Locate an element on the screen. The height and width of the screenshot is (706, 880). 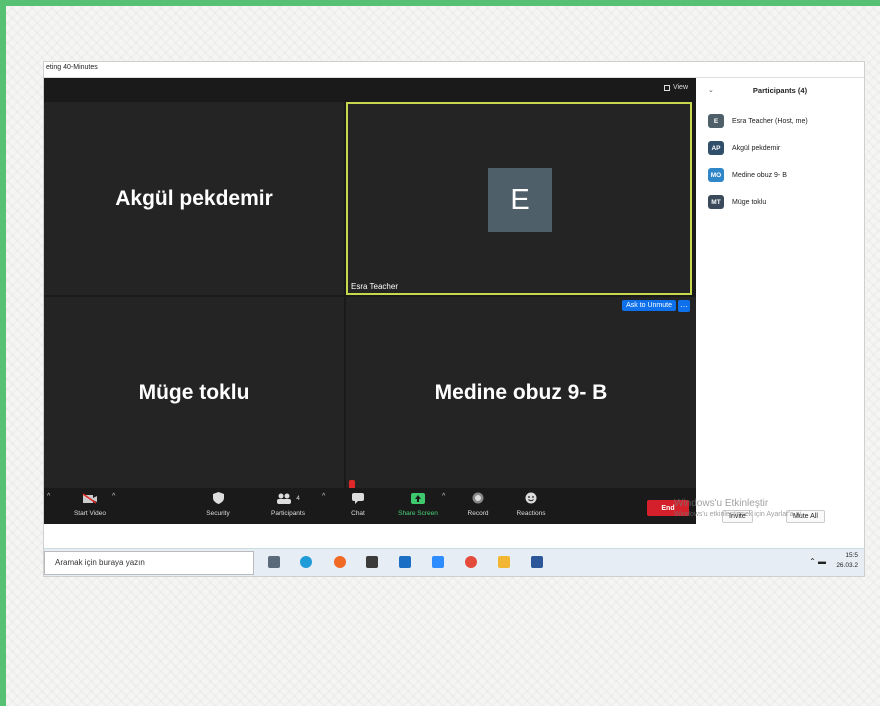
explorer-icon is located at coordinates (504, 562).